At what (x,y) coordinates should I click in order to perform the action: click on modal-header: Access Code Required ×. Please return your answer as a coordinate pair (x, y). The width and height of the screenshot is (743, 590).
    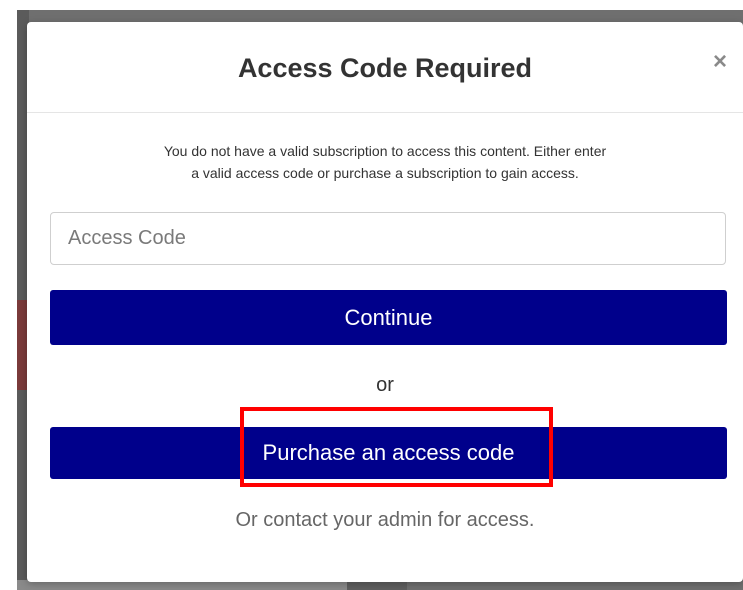
    Looking at the image, I should click on (385, 67).